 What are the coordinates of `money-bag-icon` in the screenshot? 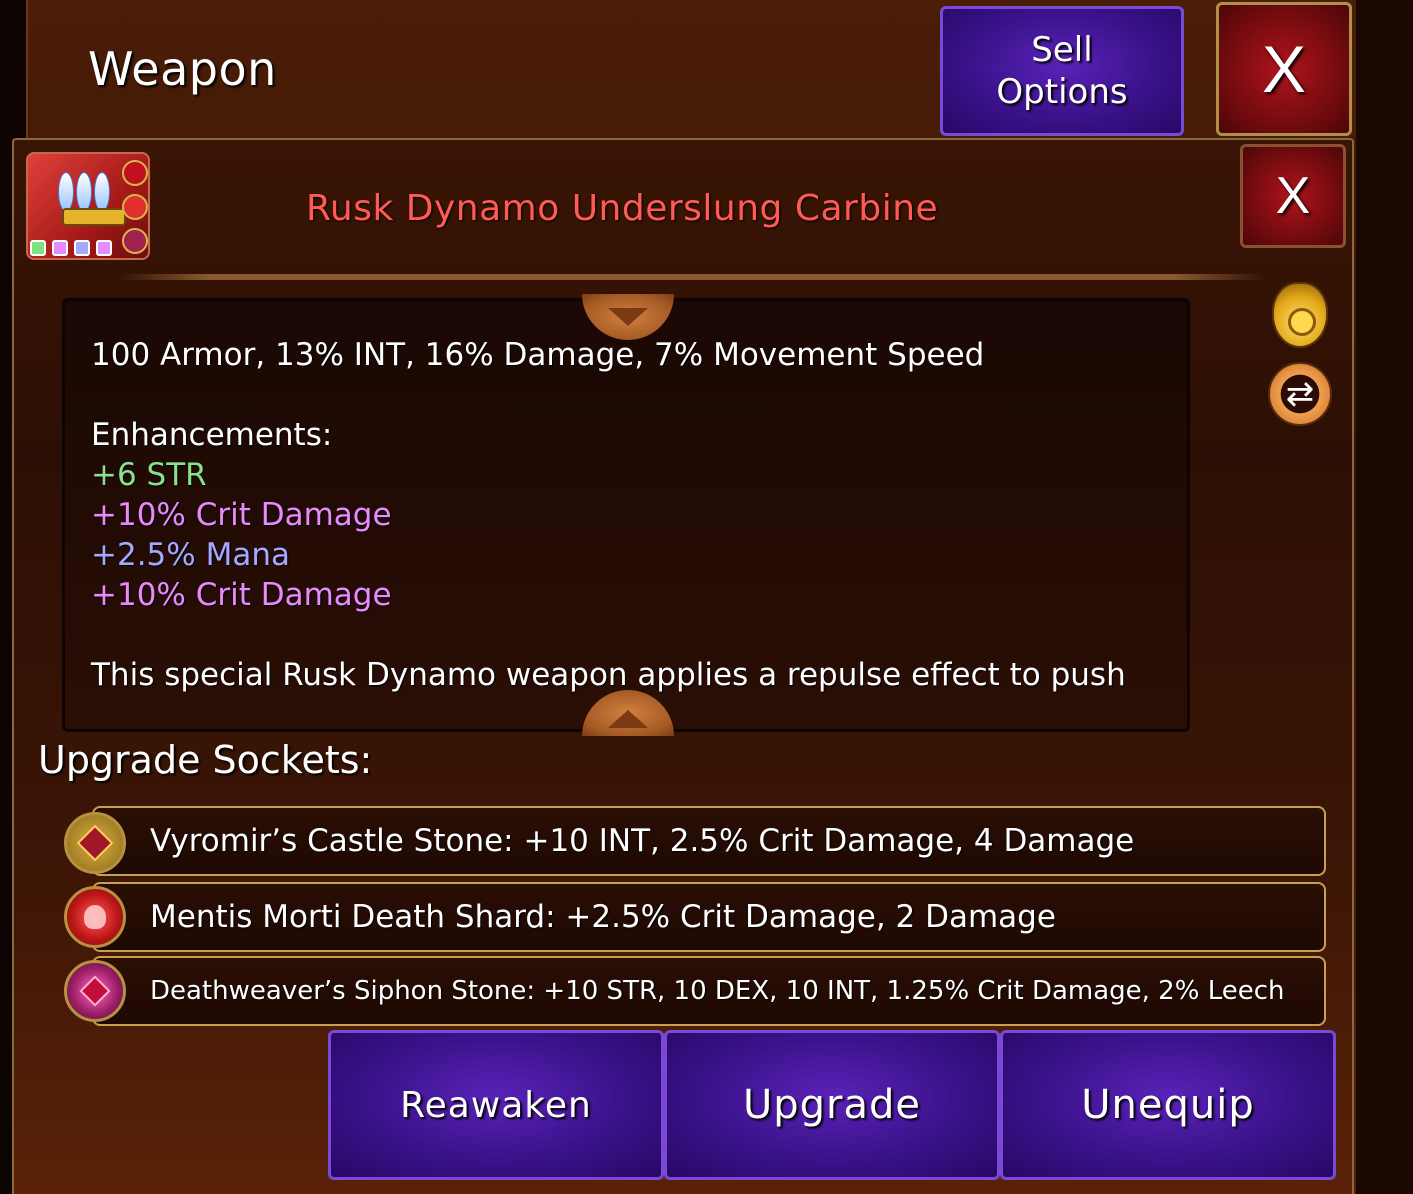 It's located at (1300, 315).